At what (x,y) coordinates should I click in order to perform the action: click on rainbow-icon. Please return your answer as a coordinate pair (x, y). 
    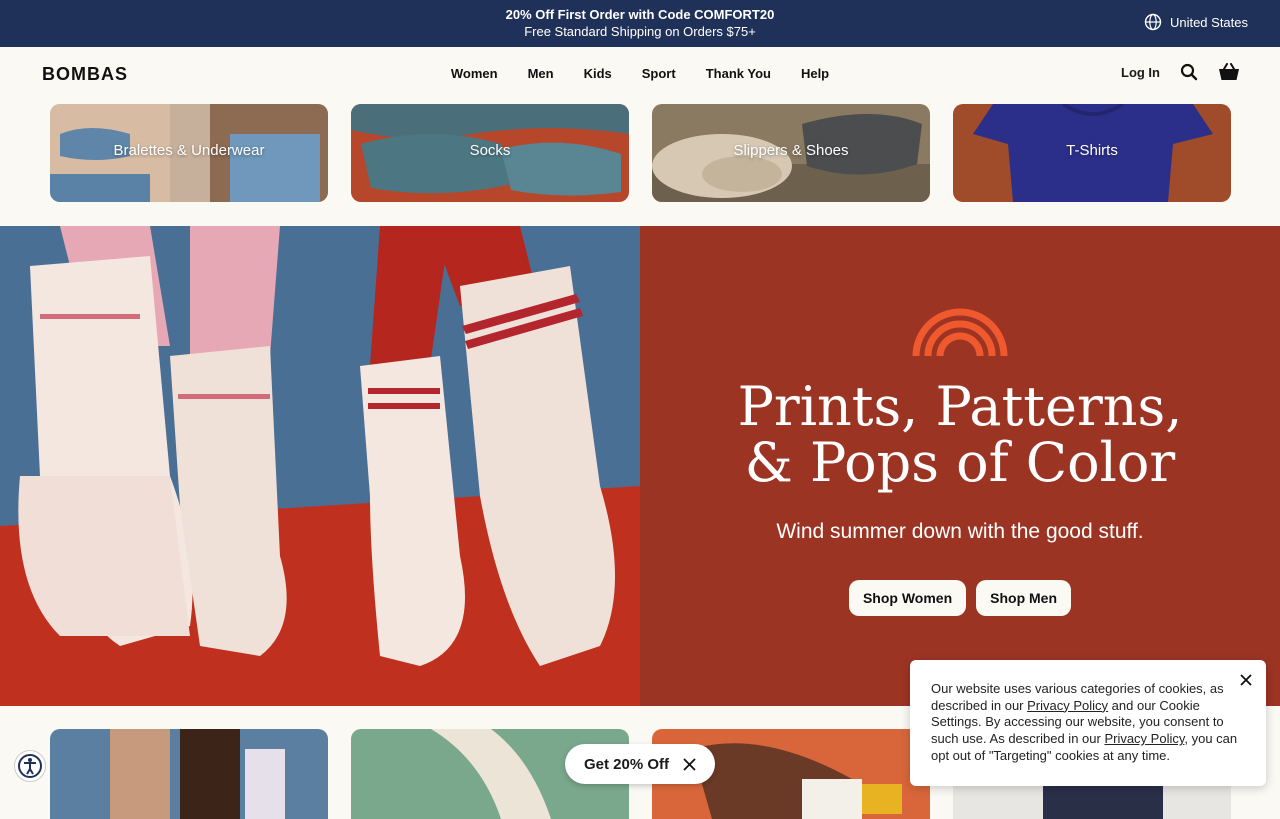
    Looking at the image, I should click on (960, 332).